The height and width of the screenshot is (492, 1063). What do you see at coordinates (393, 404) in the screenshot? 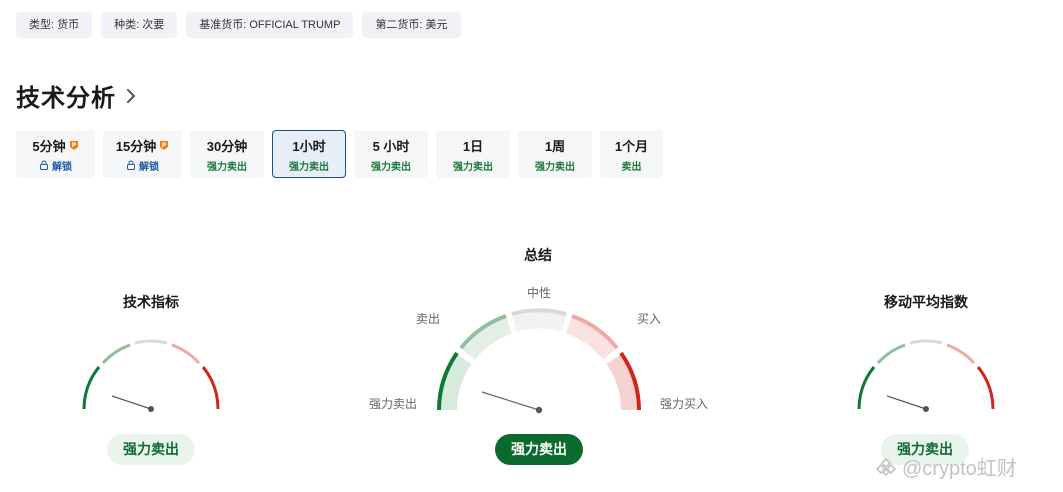
I see `zone-strong-sell-label: 强力卖出` at bounding box center [393, 404].